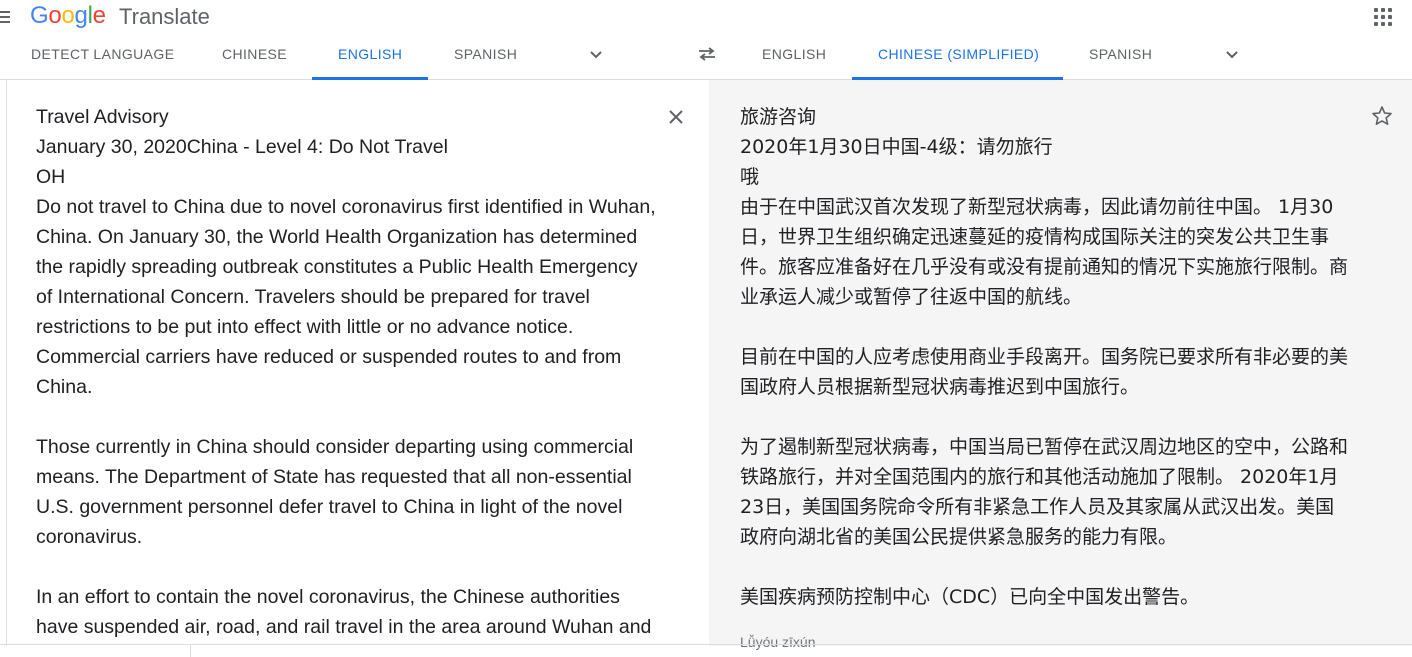  What do you see at coordinates (896, 147) in the screenshot?
I see `translation-line: 2020年1月30日中国-4级：请勿旅行` at bounding box center [896, 147].